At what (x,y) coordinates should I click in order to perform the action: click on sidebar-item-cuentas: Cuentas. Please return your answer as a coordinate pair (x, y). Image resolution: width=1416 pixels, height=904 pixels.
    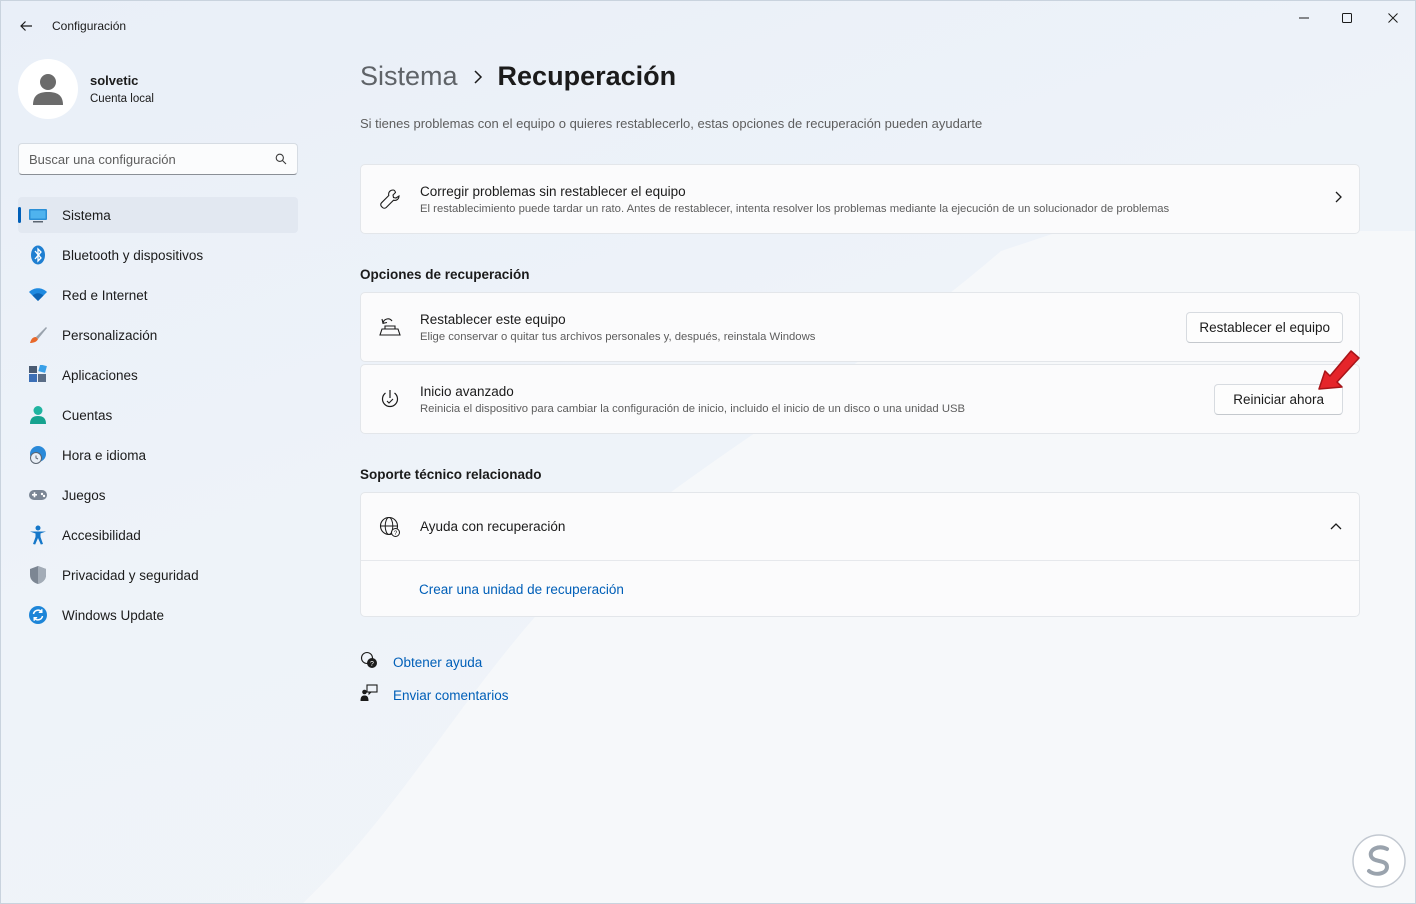
    Looking at the image, I should click on (158, 415).